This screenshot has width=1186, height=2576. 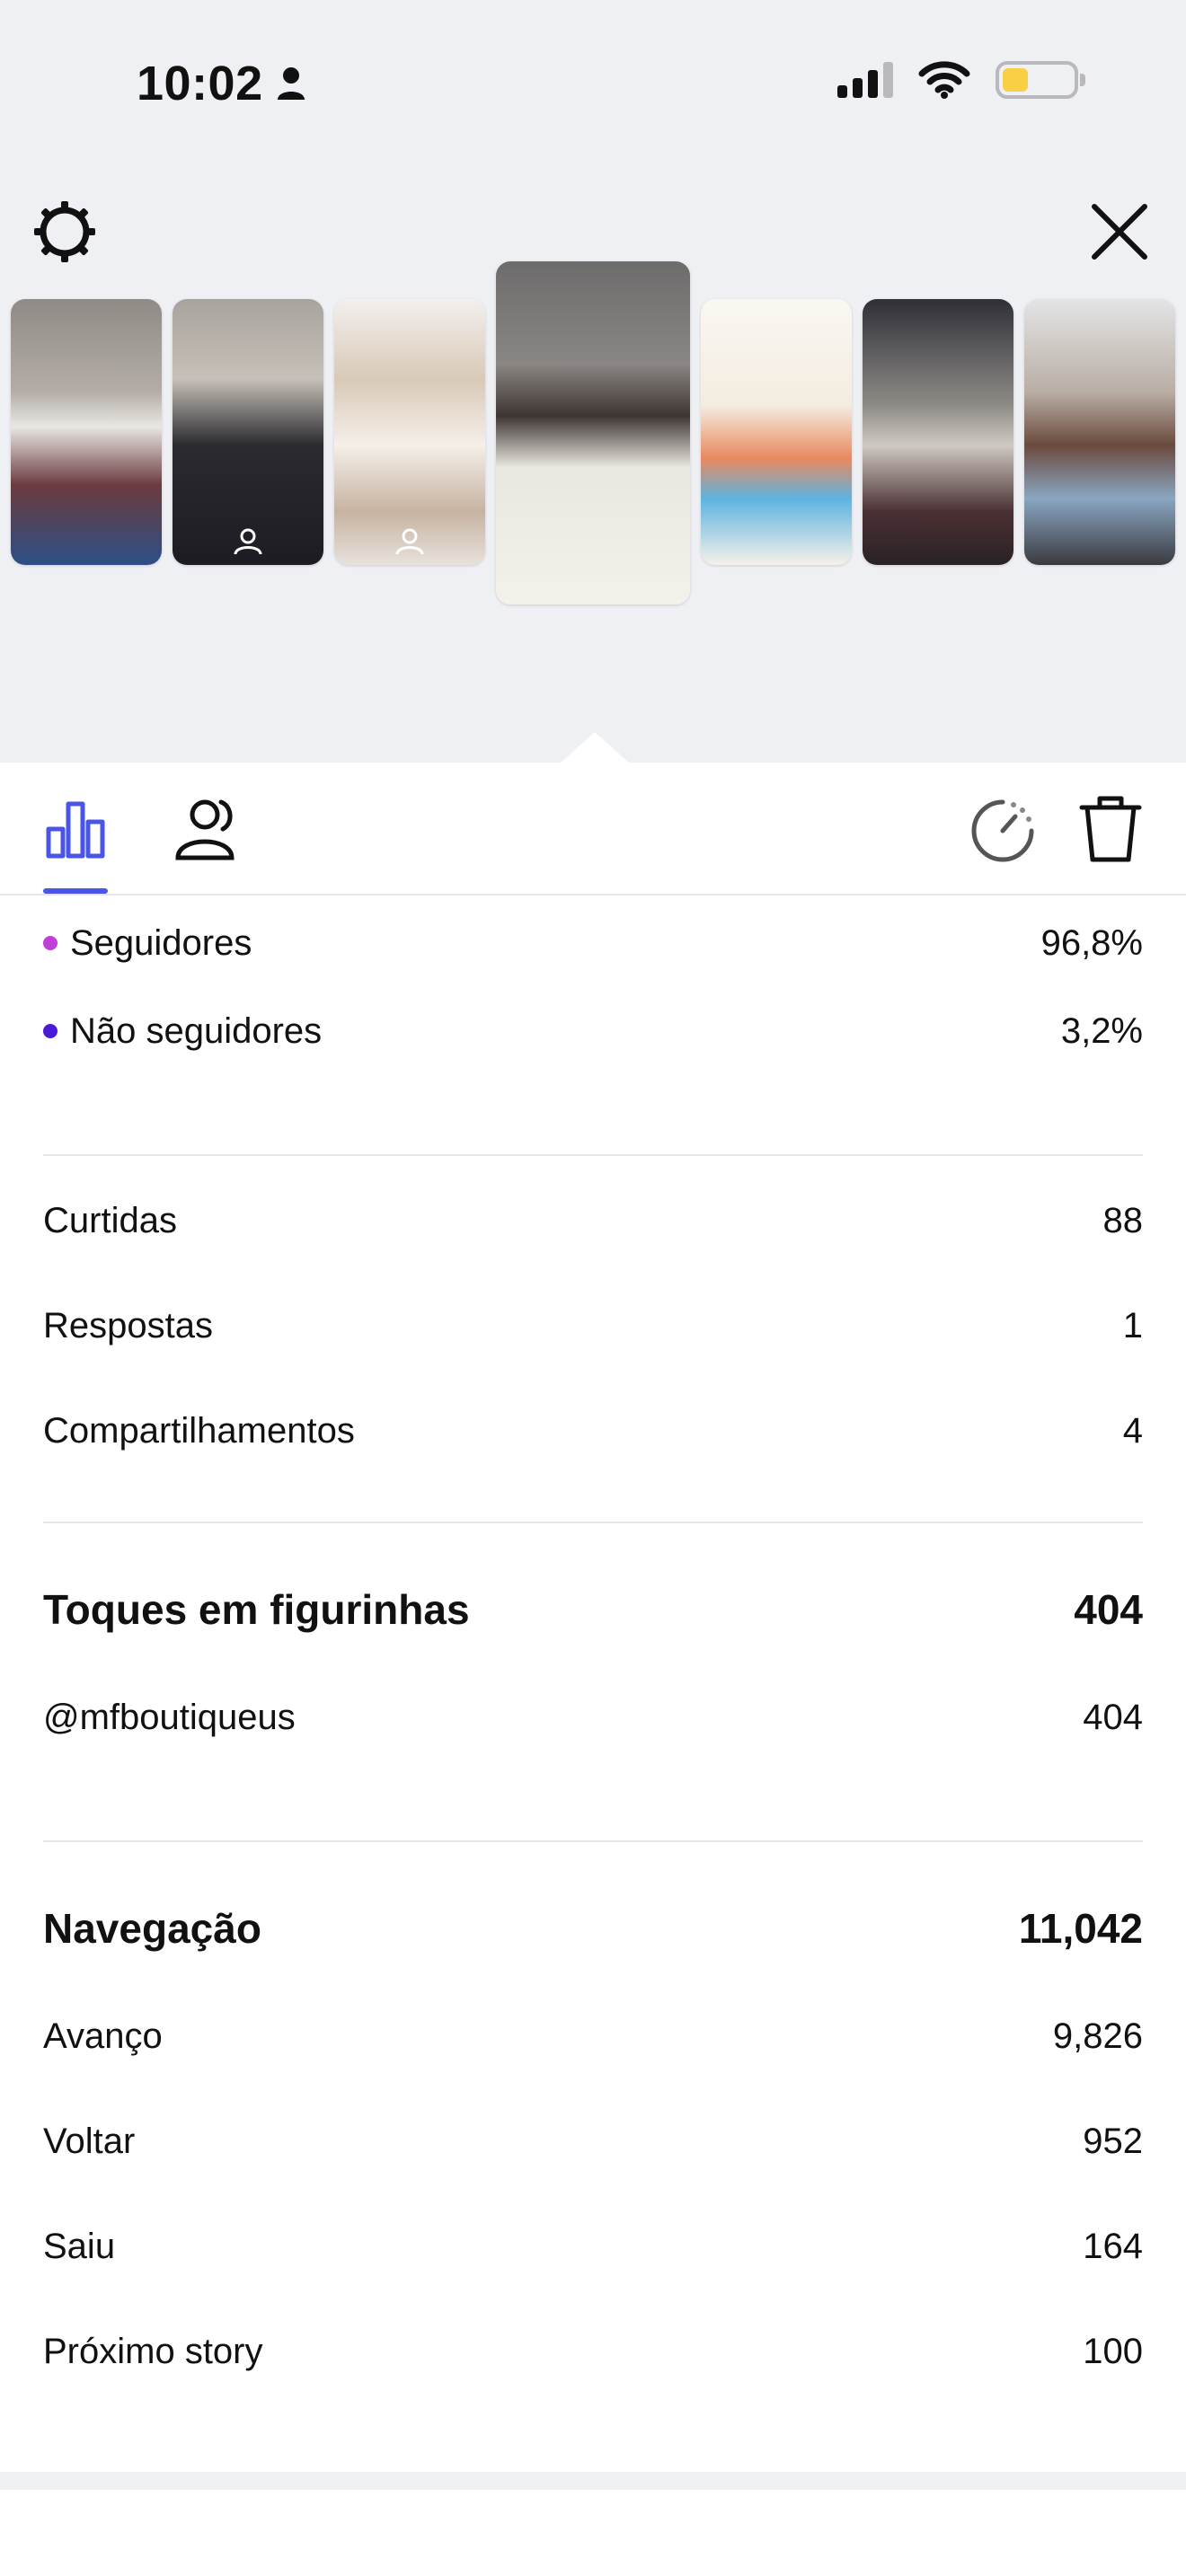 I want to click on navigation-value: 164, so click(x=1113, y=2246).